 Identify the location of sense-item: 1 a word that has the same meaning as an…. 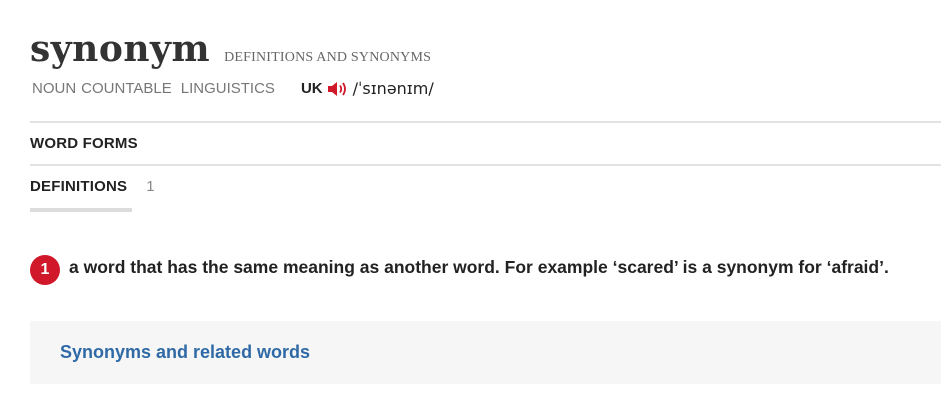
(482, 270).